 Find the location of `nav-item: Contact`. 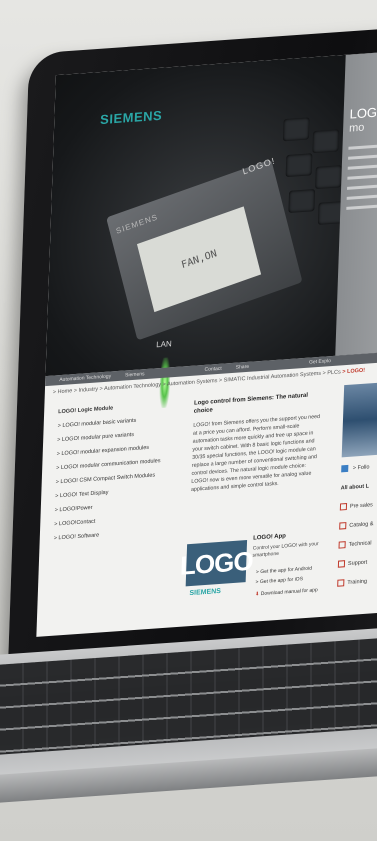

nav-item: Contact is located at coordinates (212, 369).